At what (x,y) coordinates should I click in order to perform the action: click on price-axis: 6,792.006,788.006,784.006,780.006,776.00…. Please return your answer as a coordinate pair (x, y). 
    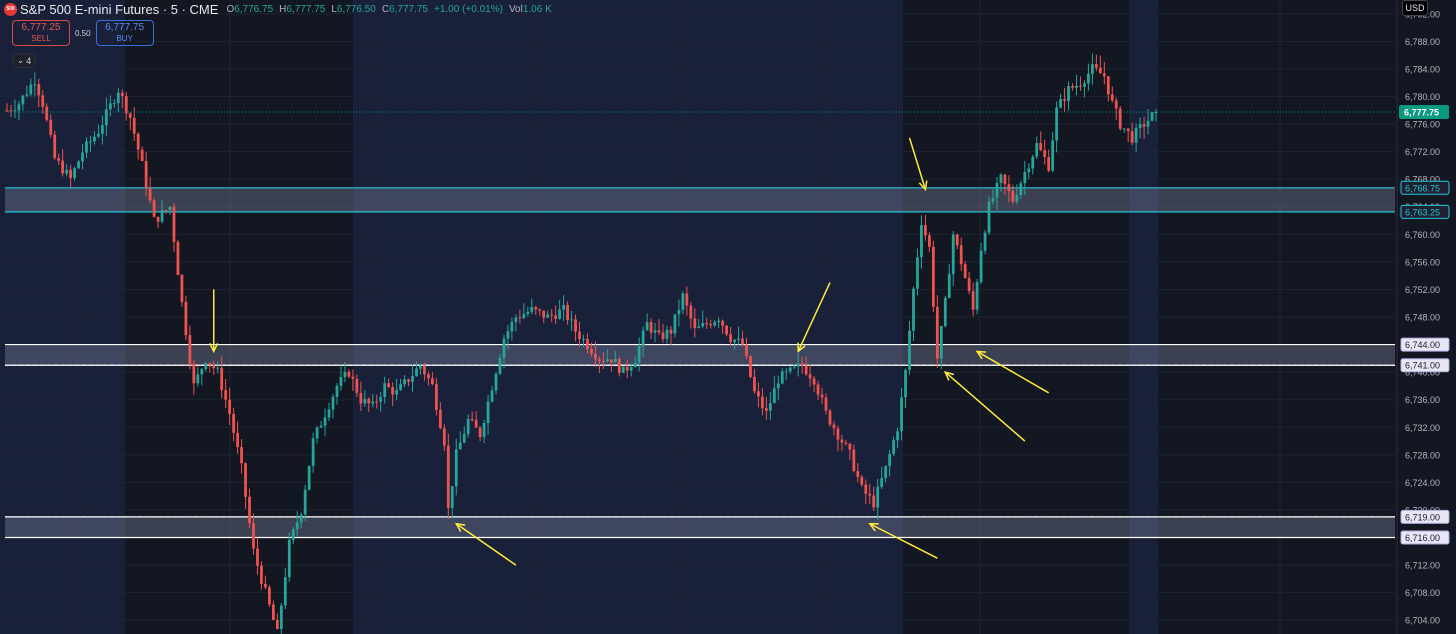
    Looking at the image, I should click on (1426, 317).